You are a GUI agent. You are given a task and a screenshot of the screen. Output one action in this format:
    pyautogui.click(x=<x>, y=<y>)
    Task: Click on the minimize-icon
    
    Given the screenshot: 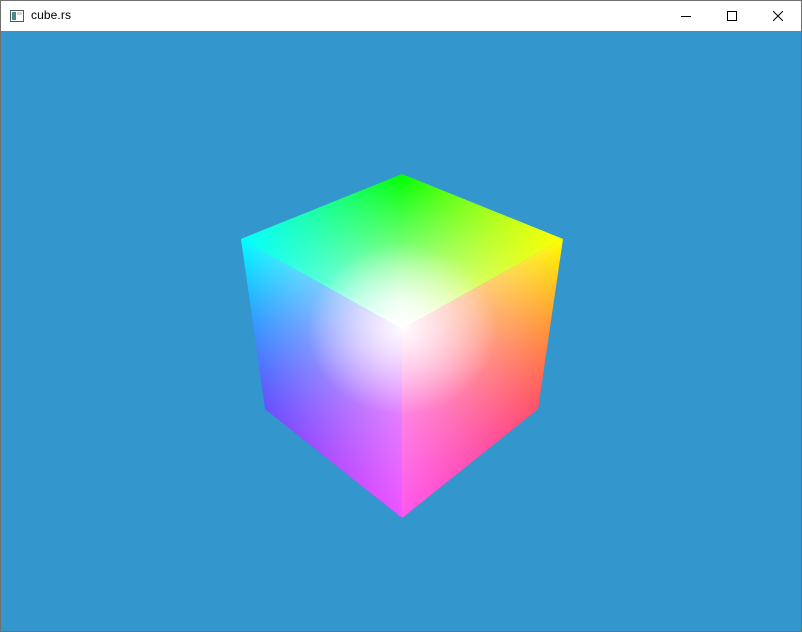 What is the action you would take?
    pyautogui.click(x=686, y=16)
    